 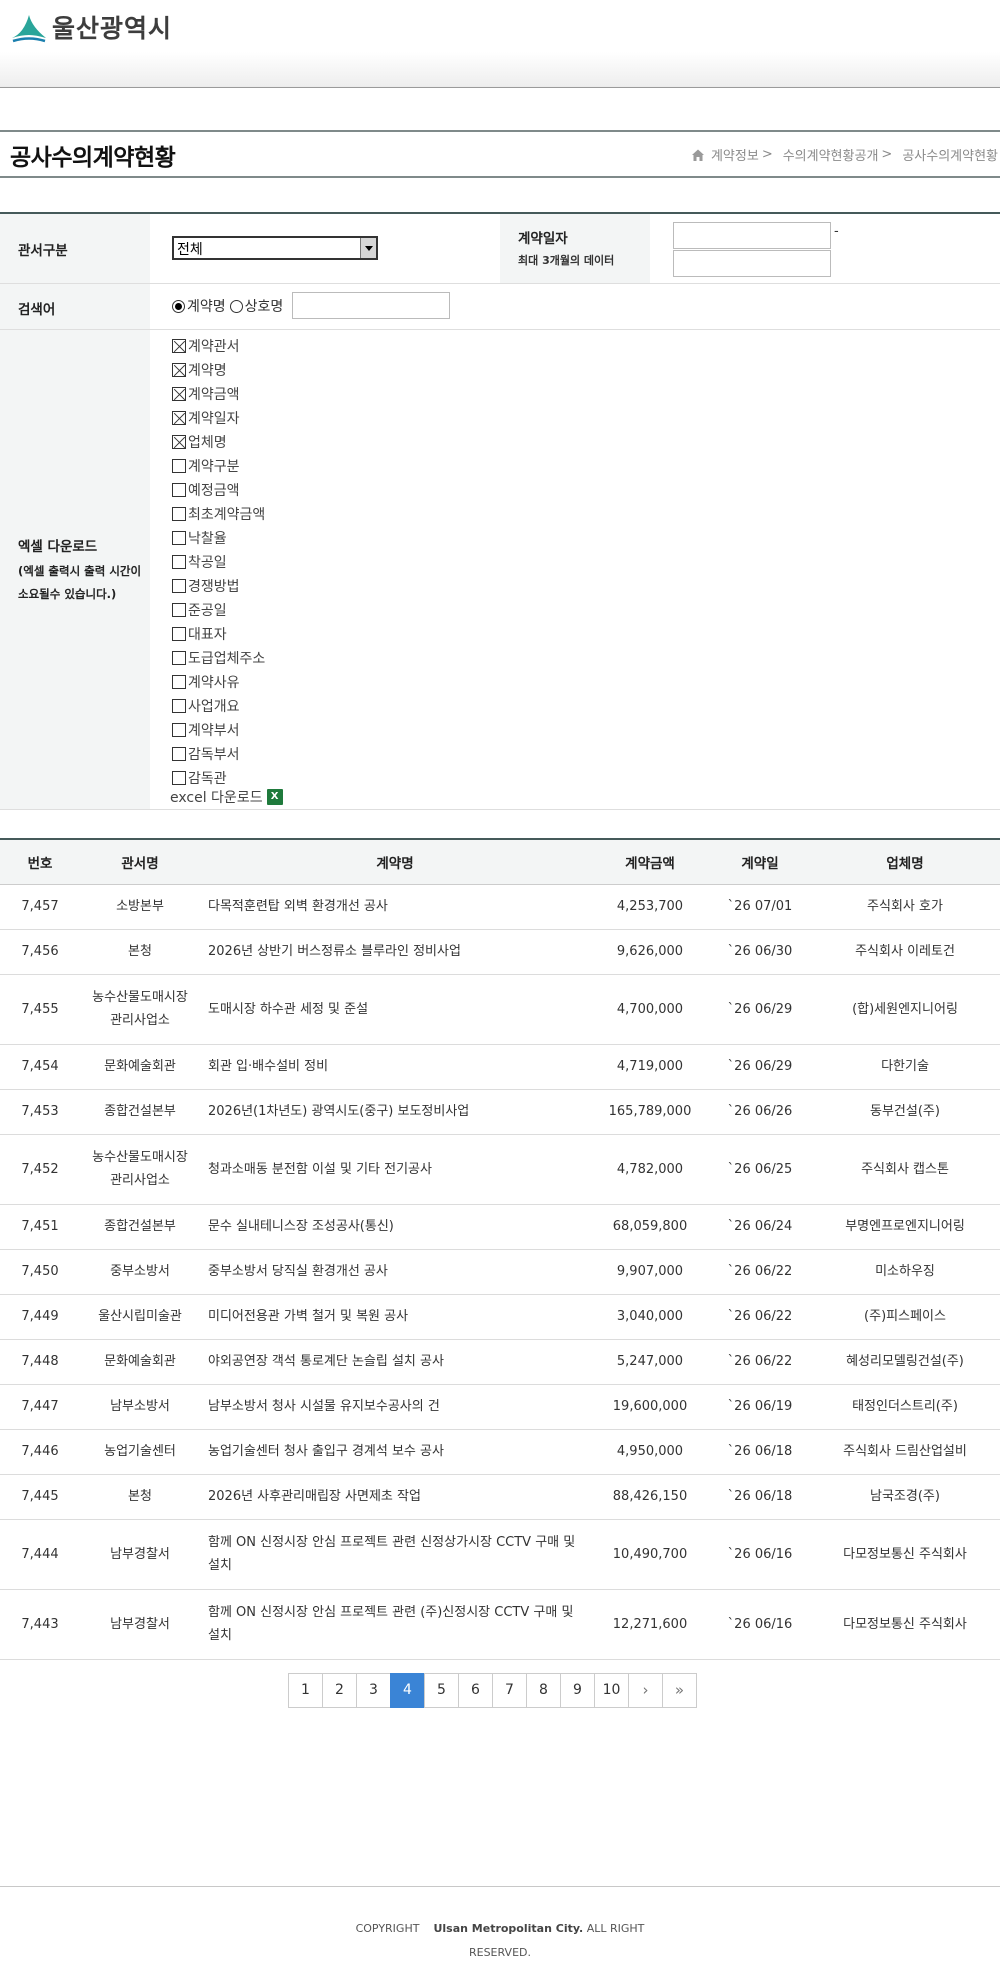 What do you see at coordinates (218, 682) in the screenshot?
I see `excel-column-option: 계약사유` at bounding box center [218, 682].